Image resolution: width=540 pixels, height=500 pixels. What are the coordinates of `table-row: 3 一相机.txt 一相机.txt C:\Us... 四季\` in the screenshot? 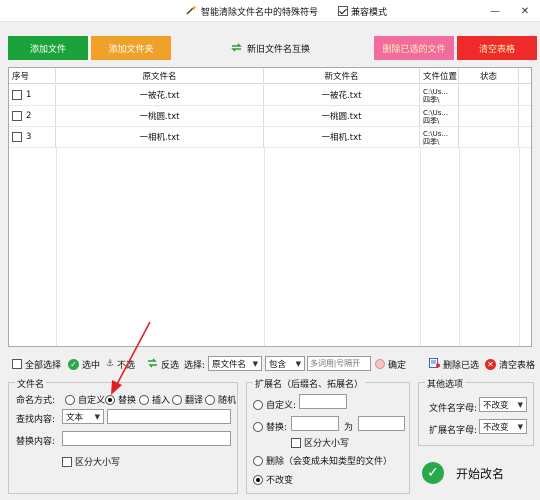 It's located at (270, 137).